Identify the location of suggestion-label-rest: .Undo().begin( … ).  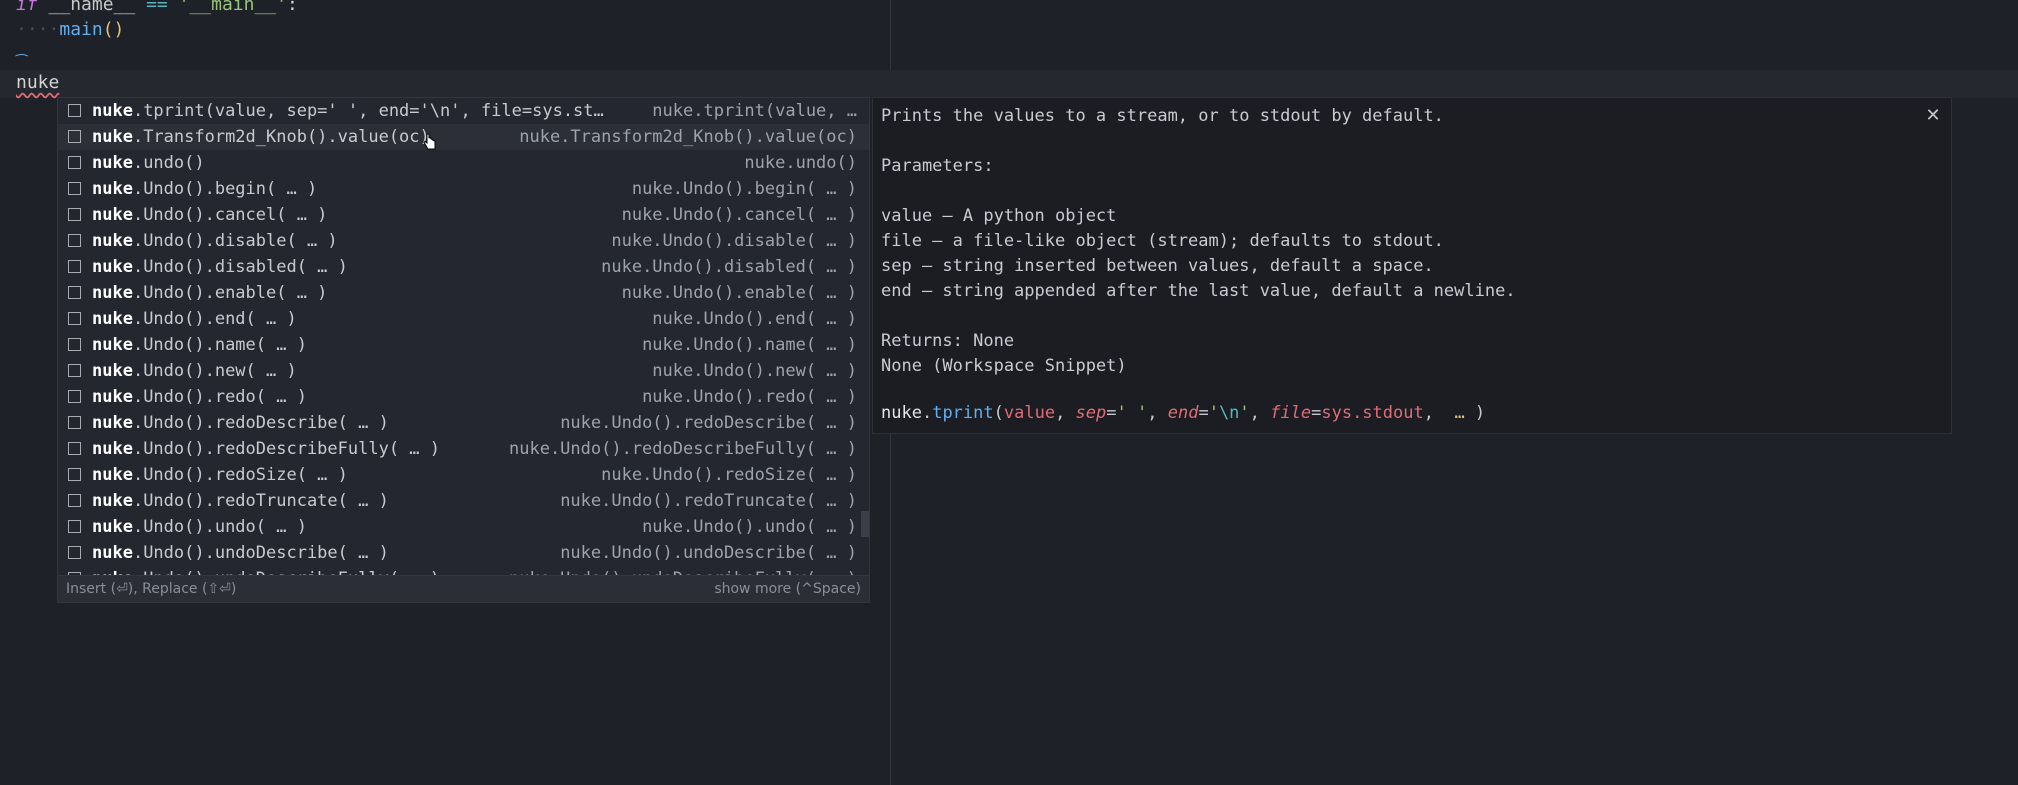
(225, 189).